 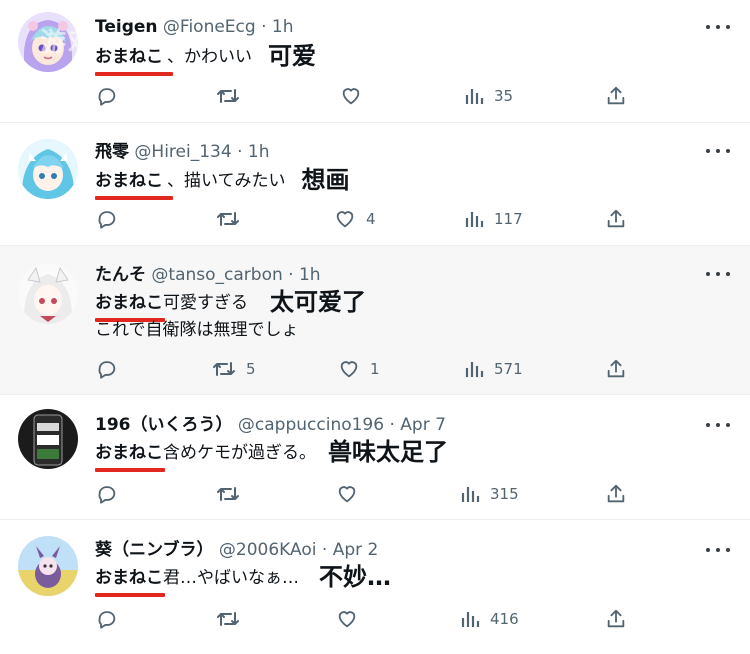 I want to click on tweet-text: おまねこ含めケモが過ぎる。 兽味太足了, so click(x=271, y=455).